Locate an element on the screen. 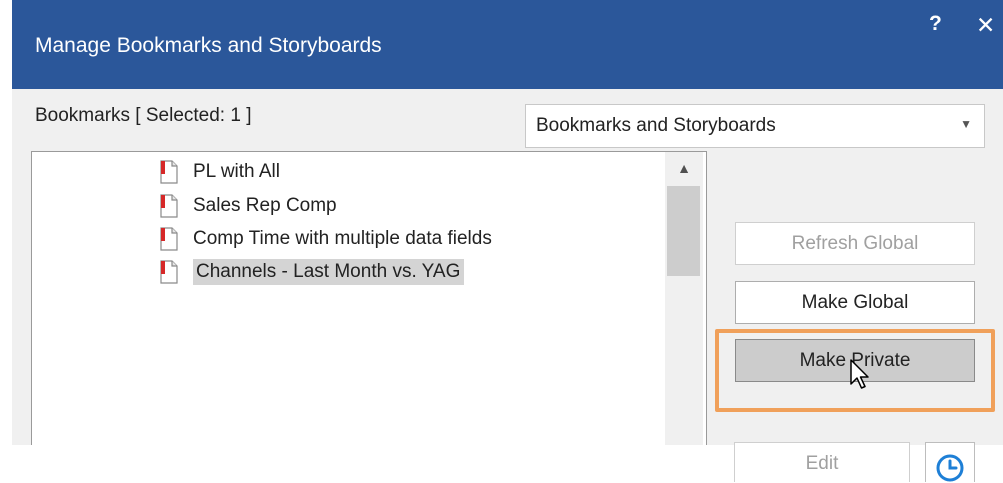 The height and width of the screenshot is (483, 1003). help-button: ? is located at coordinates (935, 24).